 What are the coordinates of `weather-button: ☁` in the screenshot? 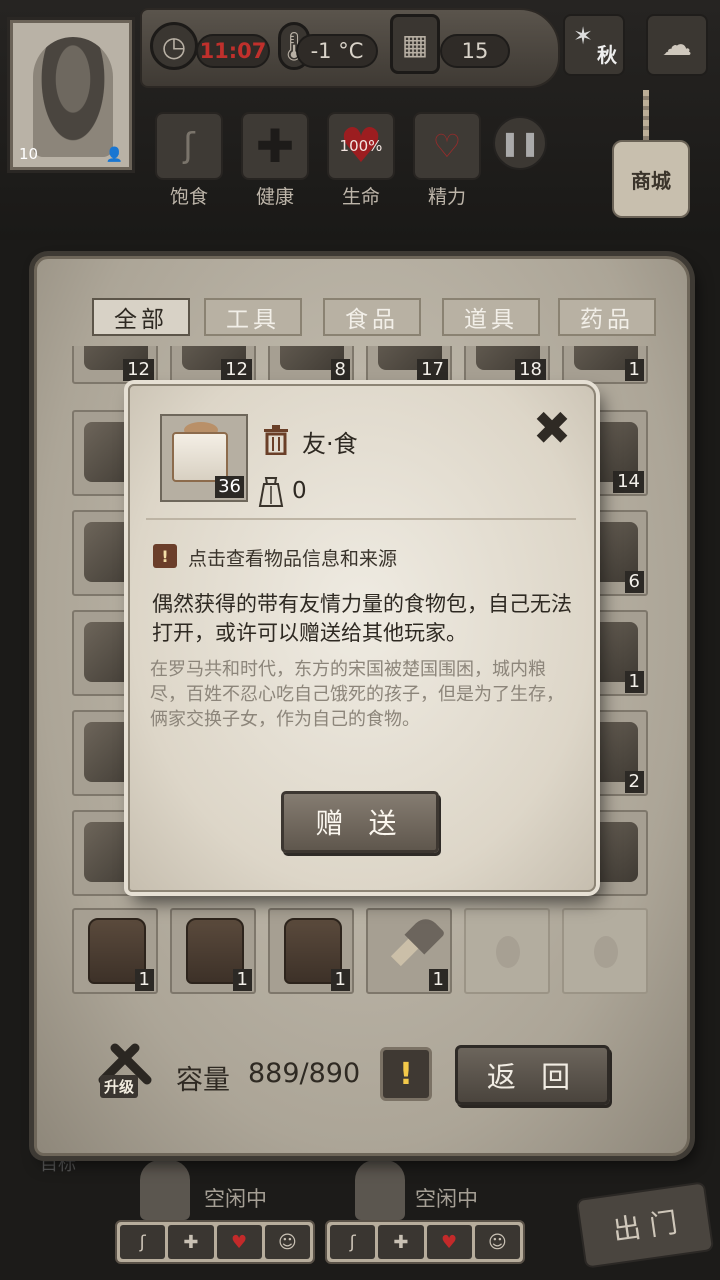 It's located at (677, 45).